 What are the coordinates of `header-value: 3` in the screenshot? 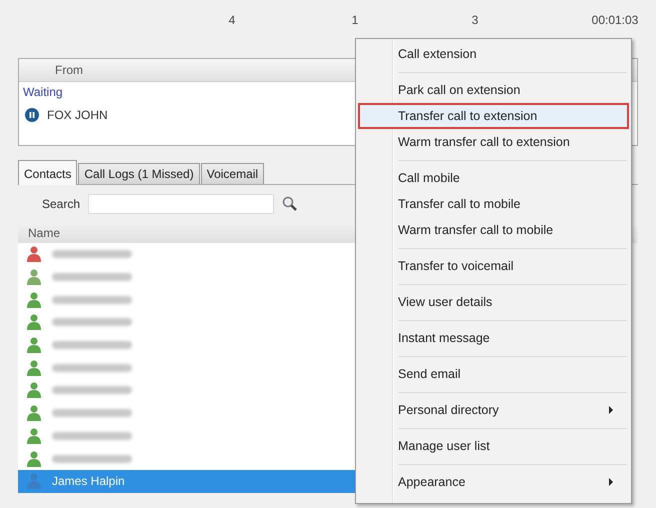 It's located at (475, 20).